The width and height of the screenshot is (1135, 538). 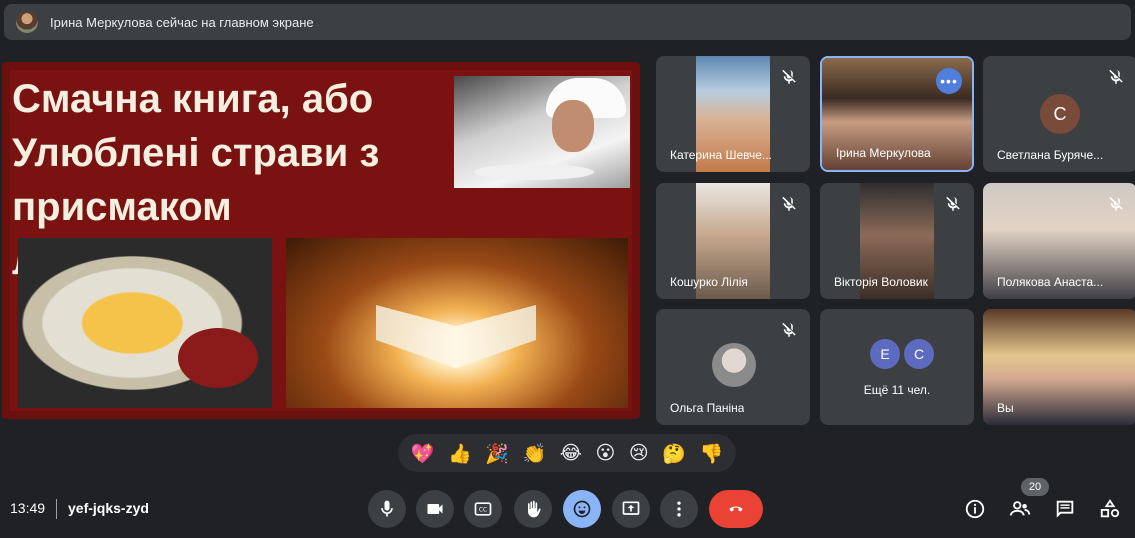 I want to click on people-icon, so click(x=1020, y=508).